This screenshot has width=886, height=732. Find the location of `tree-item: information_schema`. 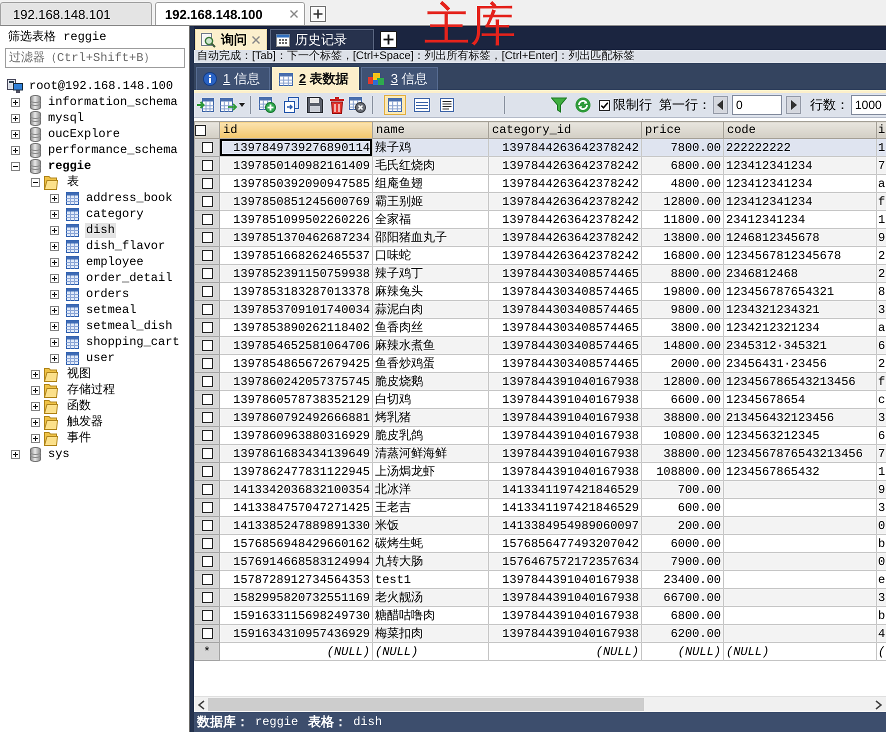

tree-item: information_schema is located at coordinates (113, 102).